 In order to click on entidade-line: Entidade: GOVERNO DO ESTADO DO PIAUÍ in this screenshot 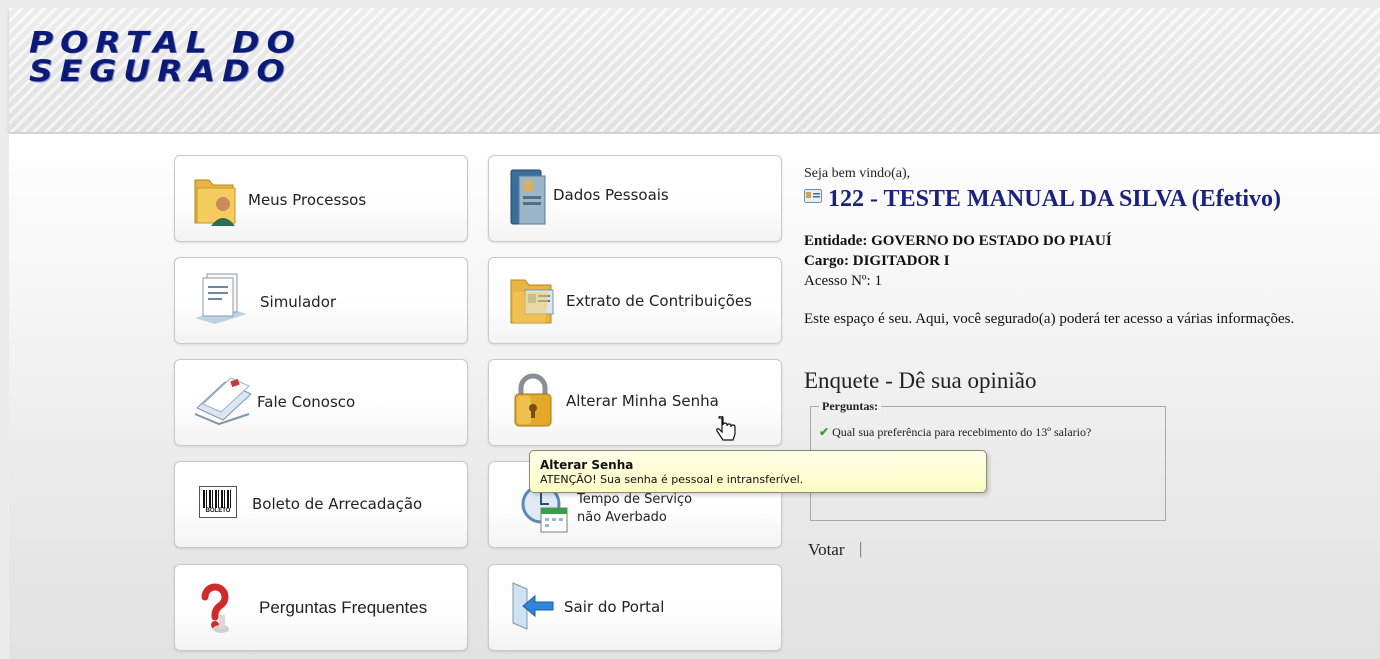, I will do `click(958, 241)`.